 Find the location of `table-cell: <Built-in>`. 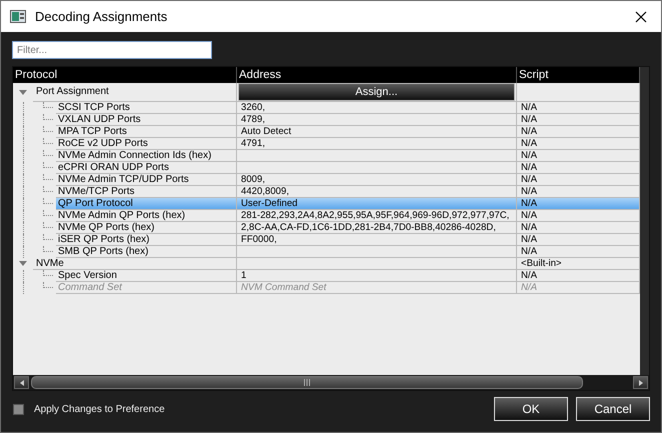

table-cell: <Built-in> is located at coordinates (578, 264).